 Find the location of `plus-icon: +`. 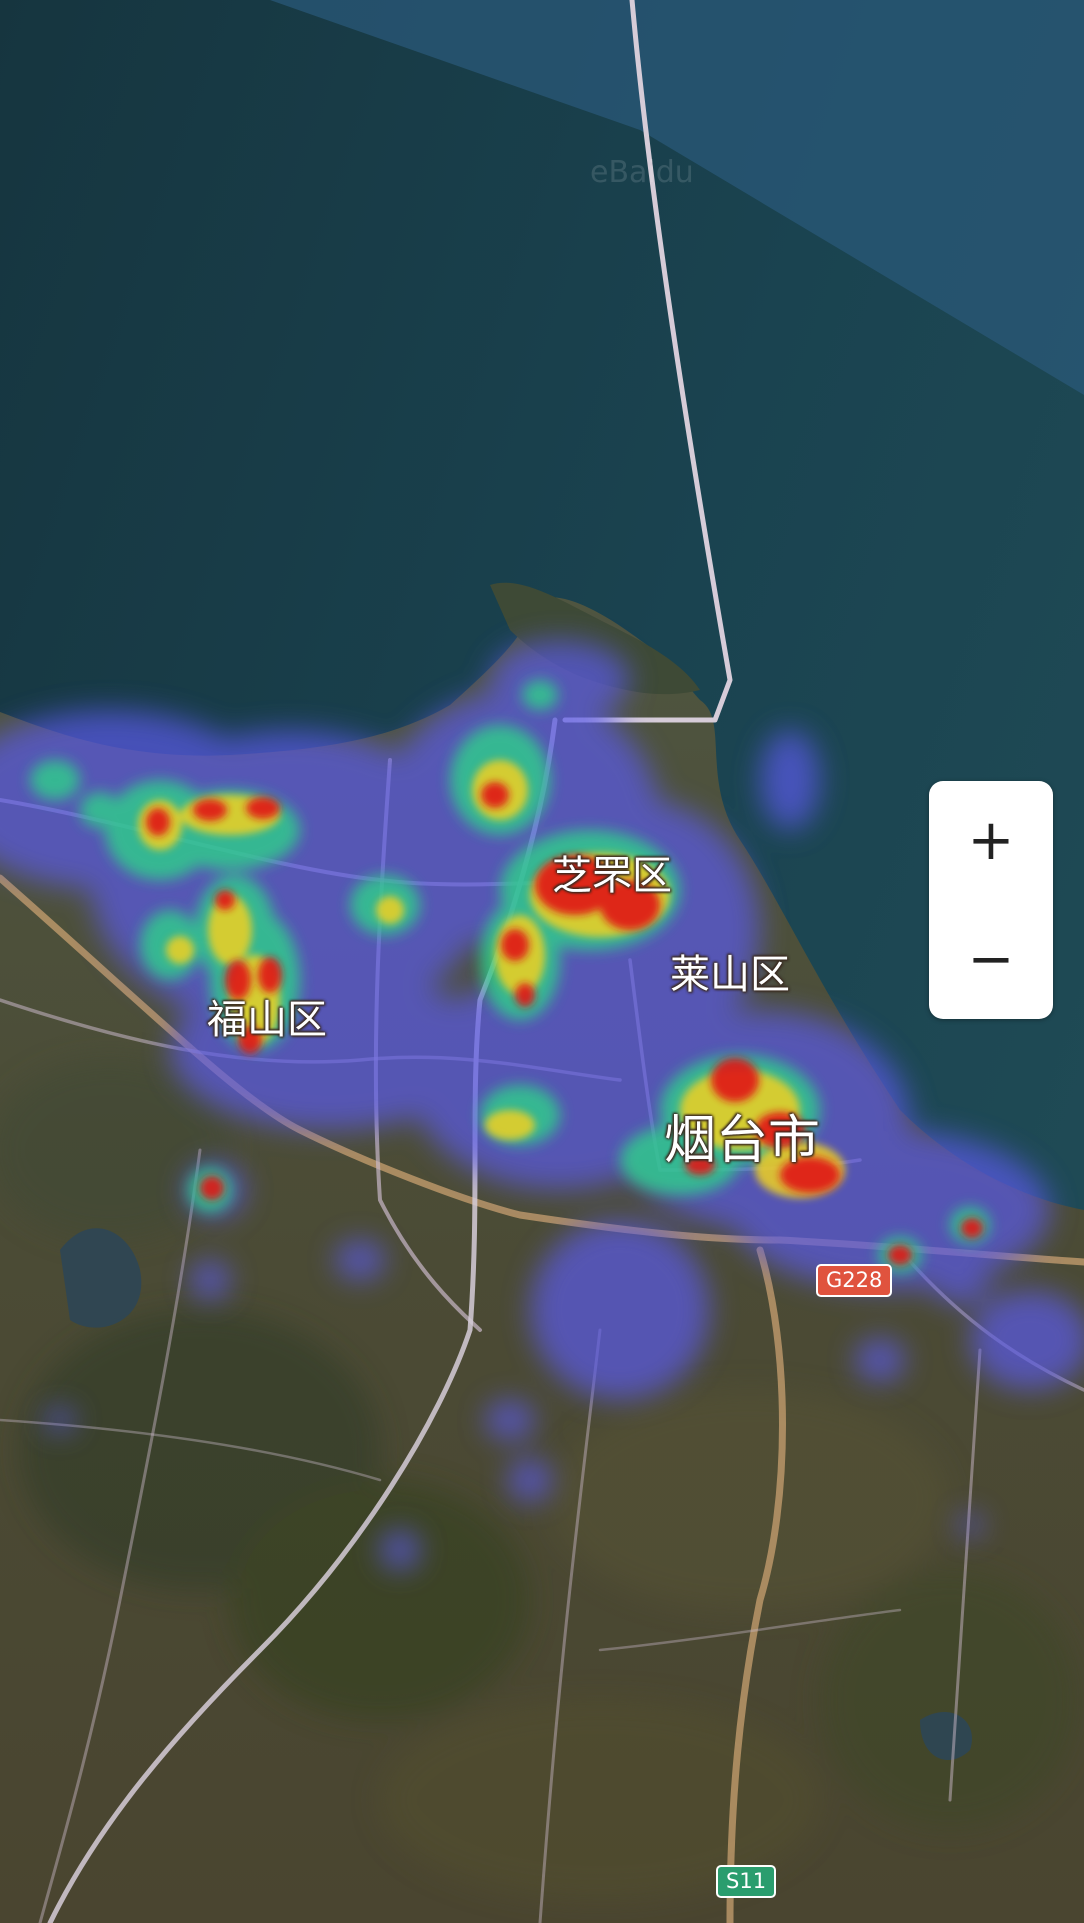

plus-icon: + is located at coordinates (991, 840).